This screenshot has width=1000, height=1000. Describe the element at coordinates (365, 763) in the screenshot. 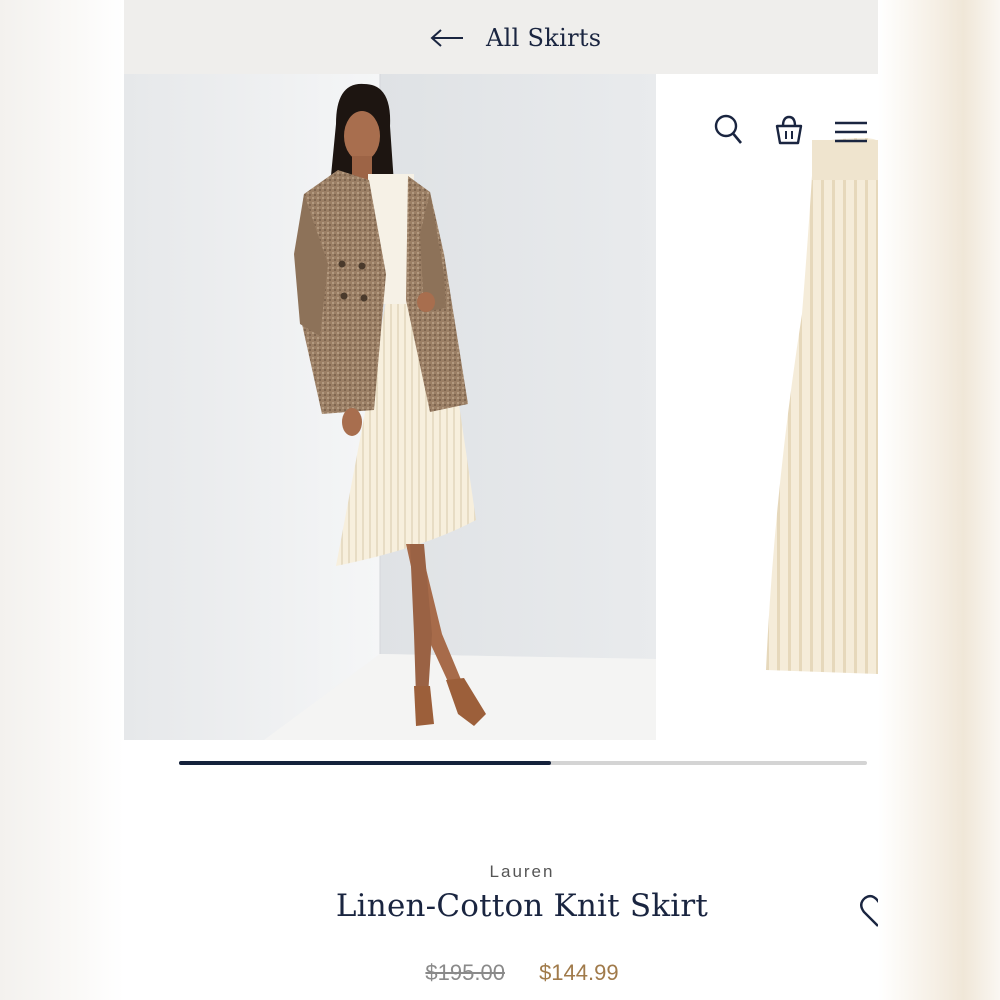

I see `gallery-progress-fill` at that location.